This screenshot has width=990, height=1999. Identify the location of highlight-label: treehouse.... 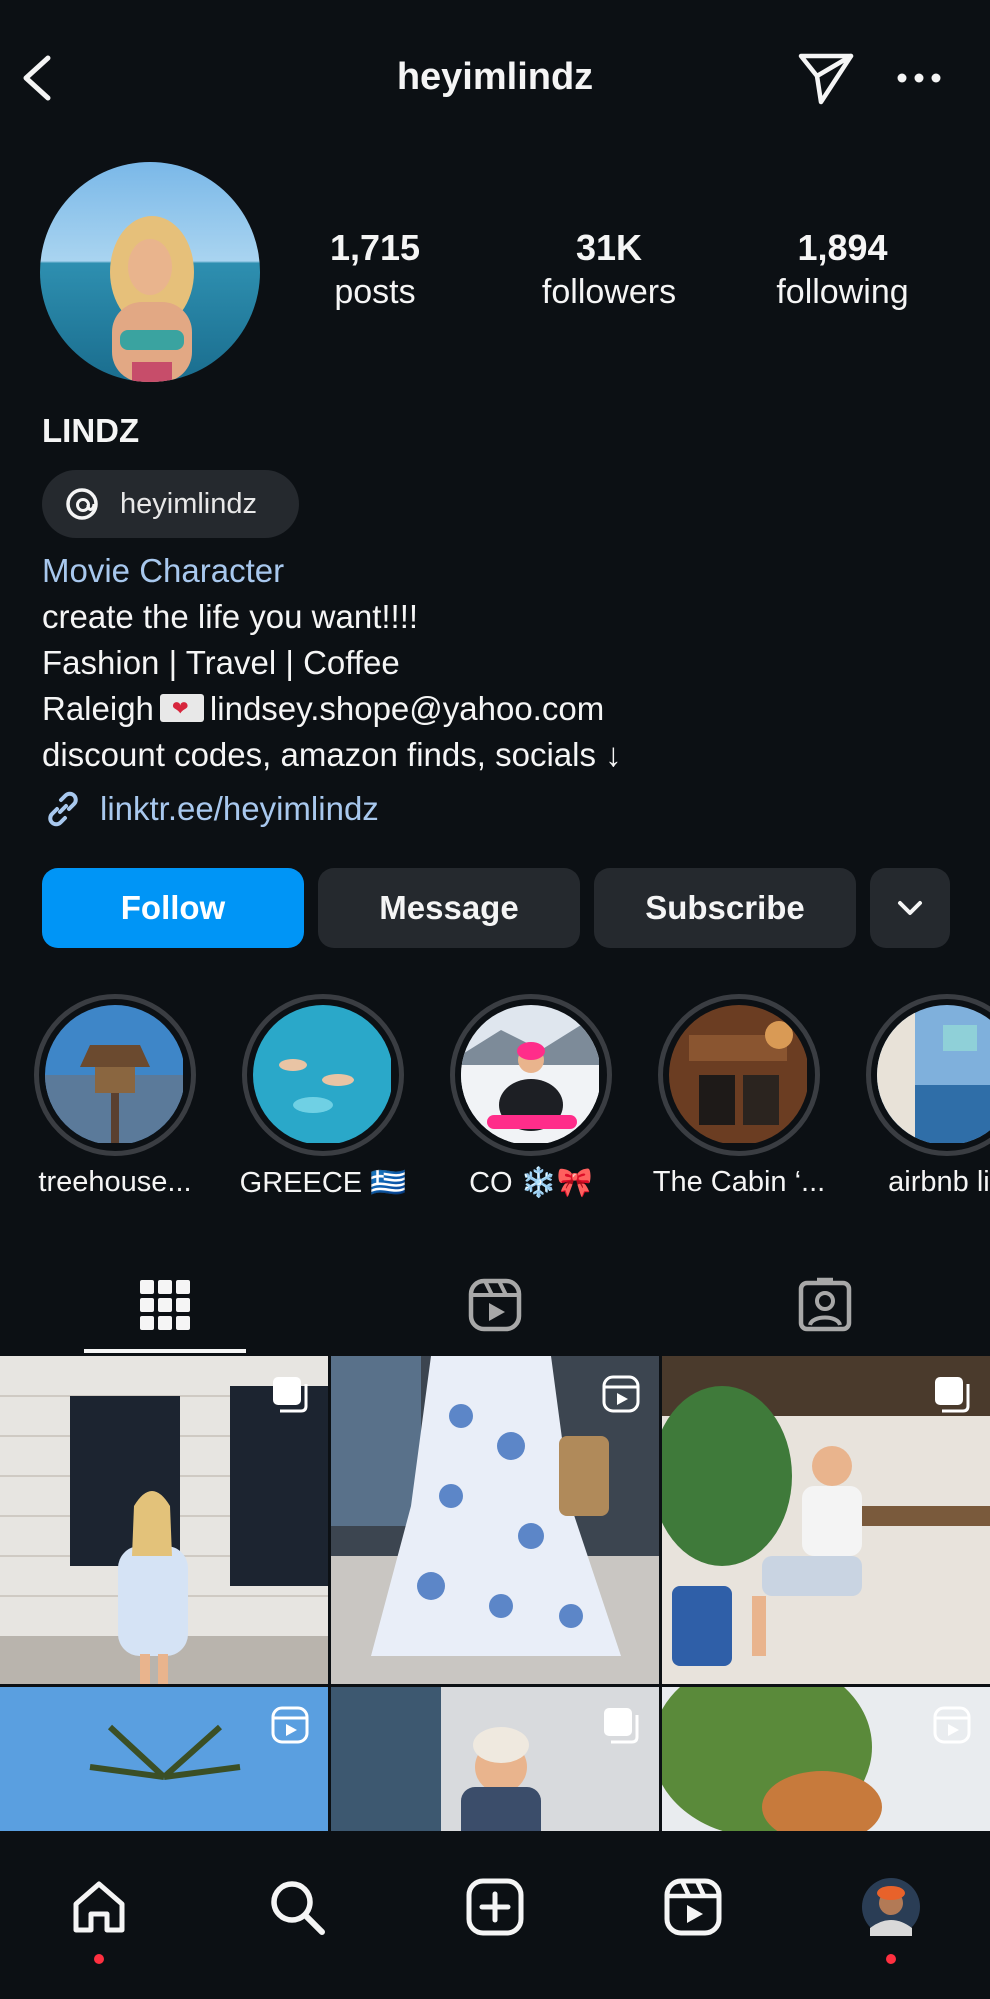
(115, 1182).